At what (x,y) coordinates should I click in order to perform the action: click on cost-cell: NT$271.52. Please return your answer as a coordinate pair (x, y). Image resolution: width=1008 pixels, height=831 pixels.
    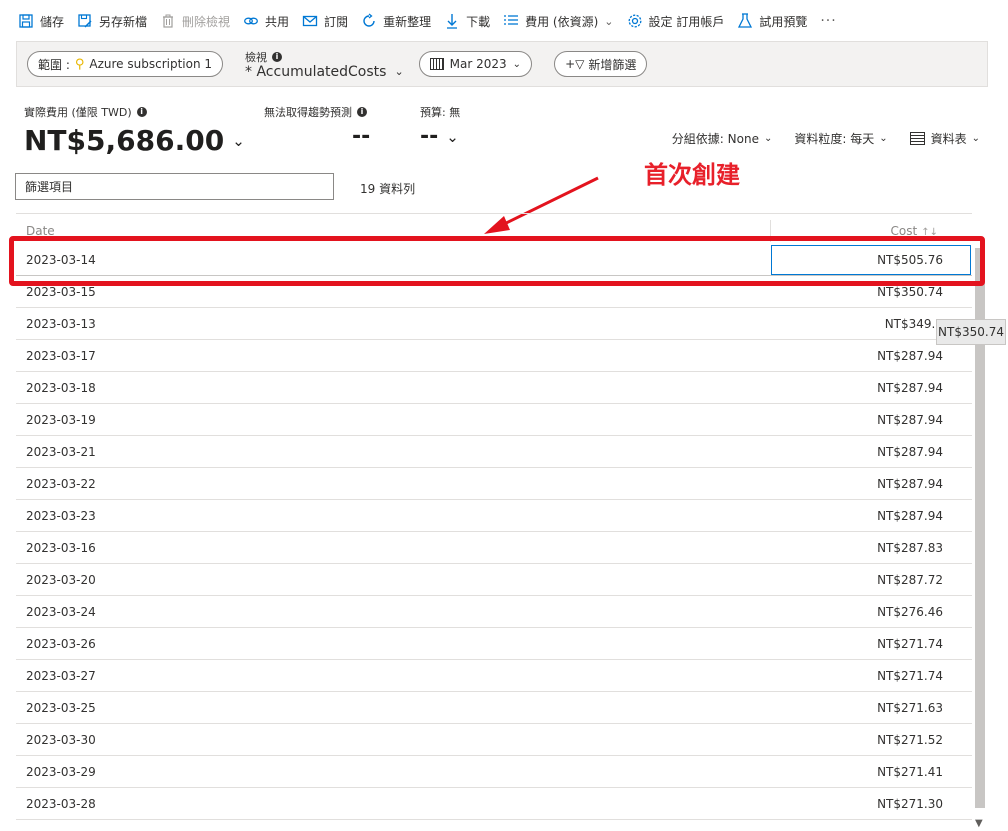
    Looking at the image, I should click on (910, 740).